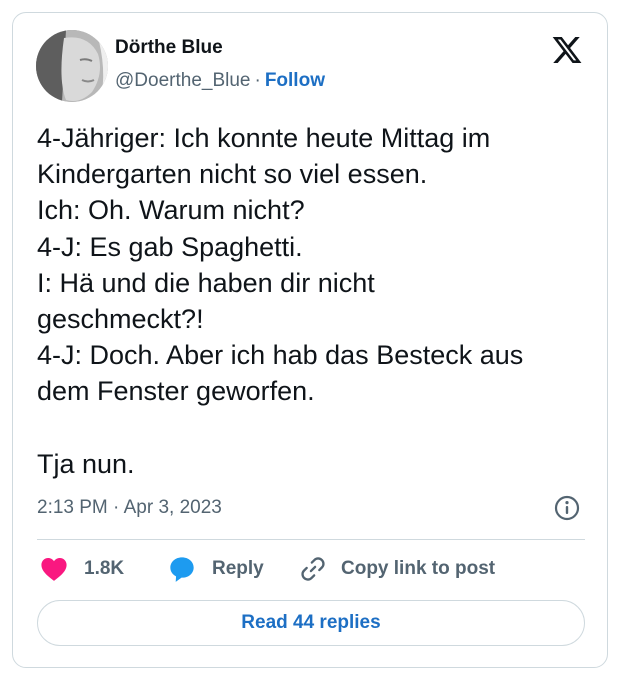 This screenshot has width=620, height=682. Describe the element at coordinates (104, 568) in the screenshot. I see `like-count: 1.8K` at that location.